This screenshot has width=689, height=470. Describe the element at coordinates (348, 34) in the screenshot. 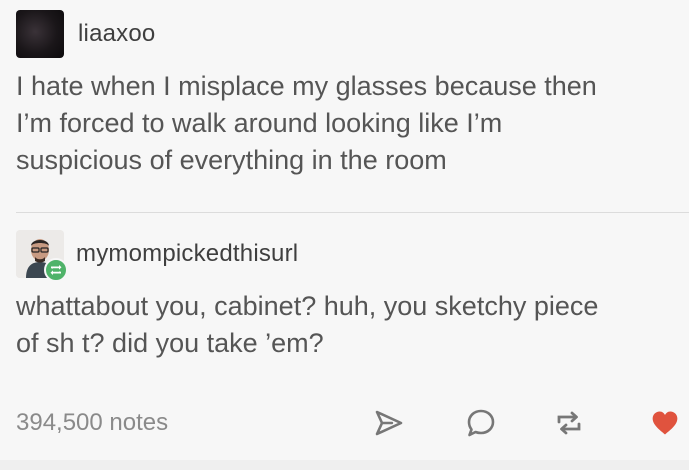

I see `entry-header: liaaxoo` at that location.